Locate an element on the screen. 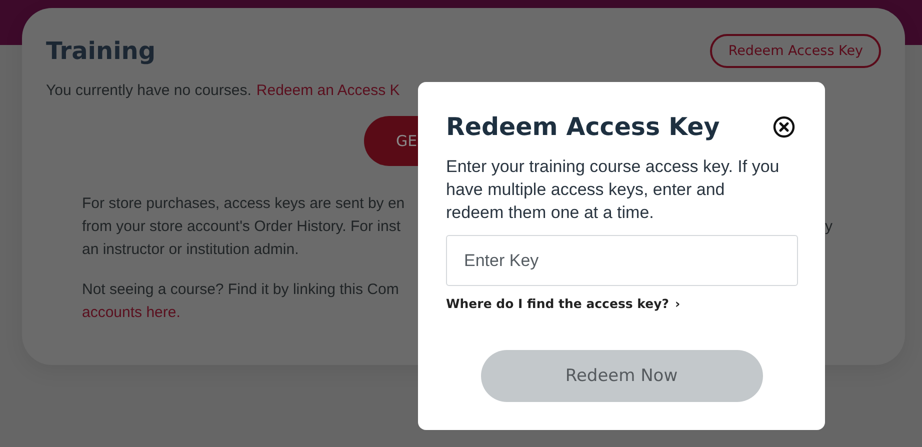 This screenshot has width=922, height=447. paragraph-line: Not seeing a course? Find it by linking this Com is located at coordinates (240, 290).